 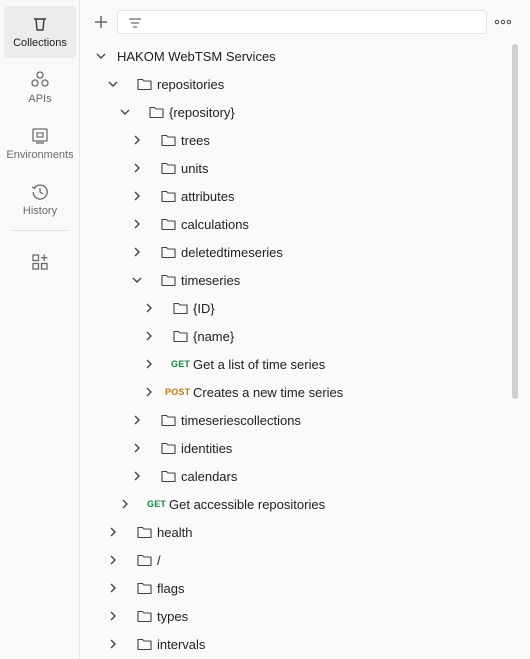 I want to click on ellipsis-icon, so click(x=503, y=22).